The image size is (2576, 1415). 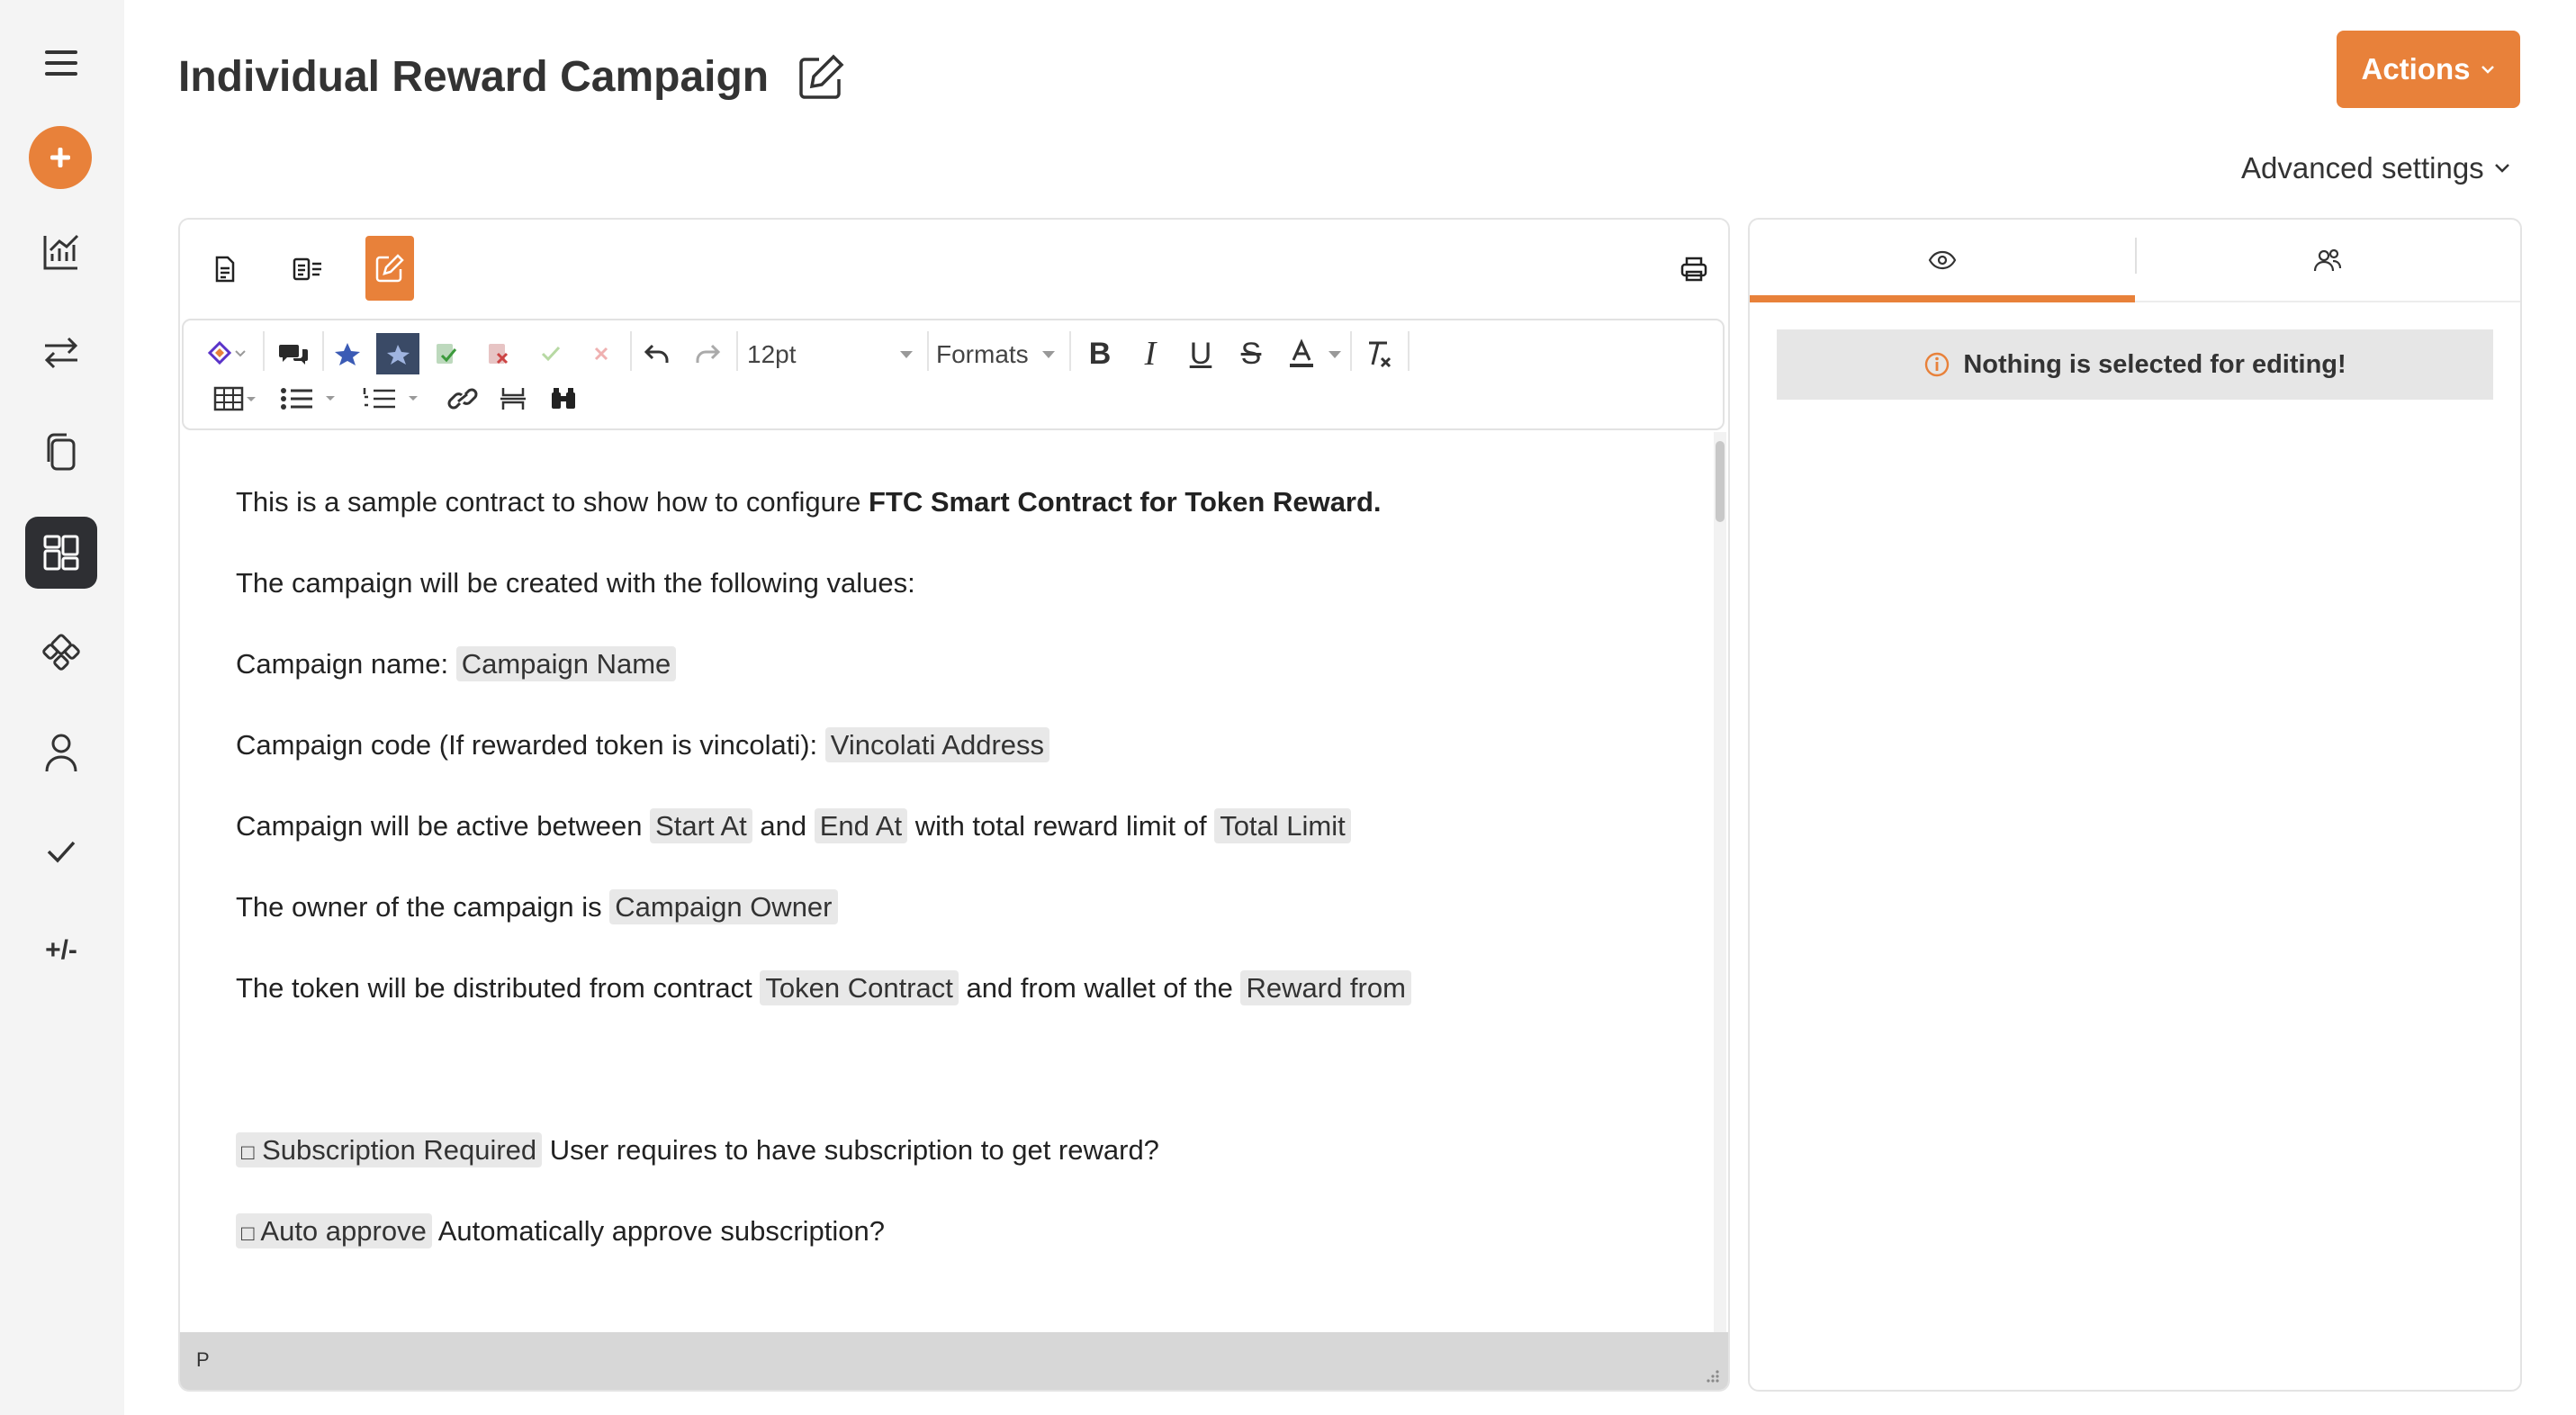 I want to click on documents-icon, so click(x=61, y=452).